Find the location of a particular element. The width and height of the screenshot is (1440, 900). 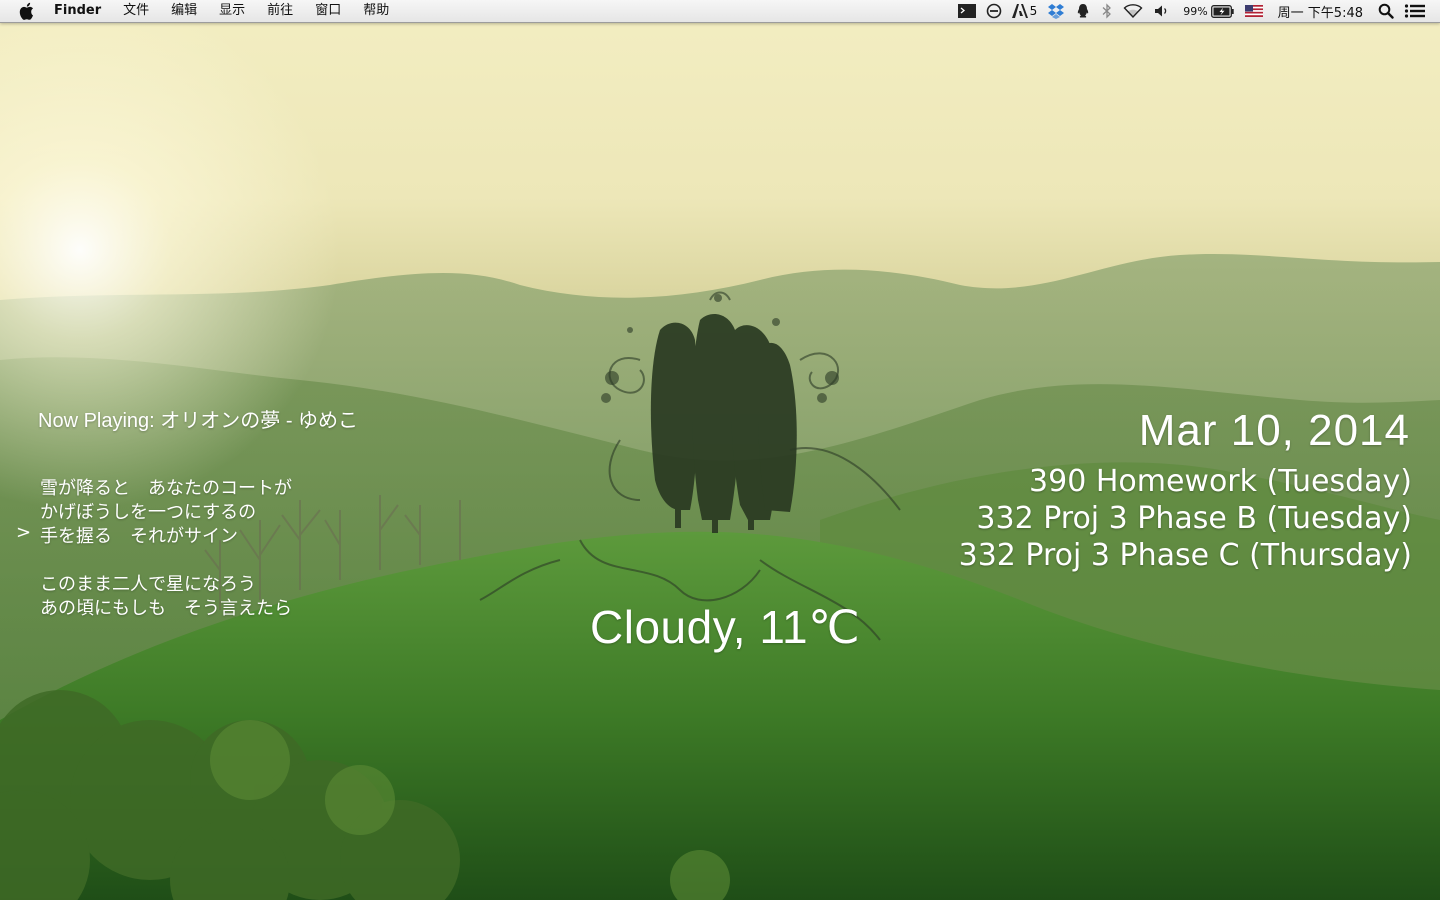

todo-item: 332 Proj 3 Phase B (Tuesday) is located at coordinates (1194, 518).